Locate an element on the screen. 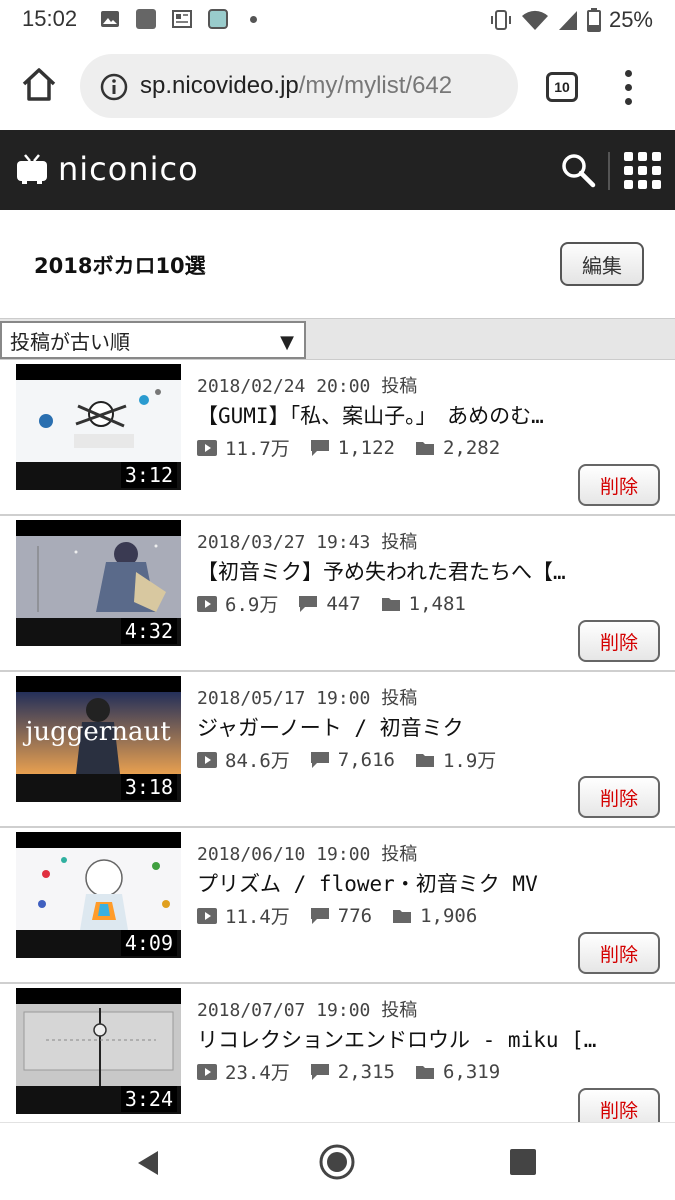  url-text: sp.nicovideo.jp/my/mylist/642 is located at coordinates (325, 86).